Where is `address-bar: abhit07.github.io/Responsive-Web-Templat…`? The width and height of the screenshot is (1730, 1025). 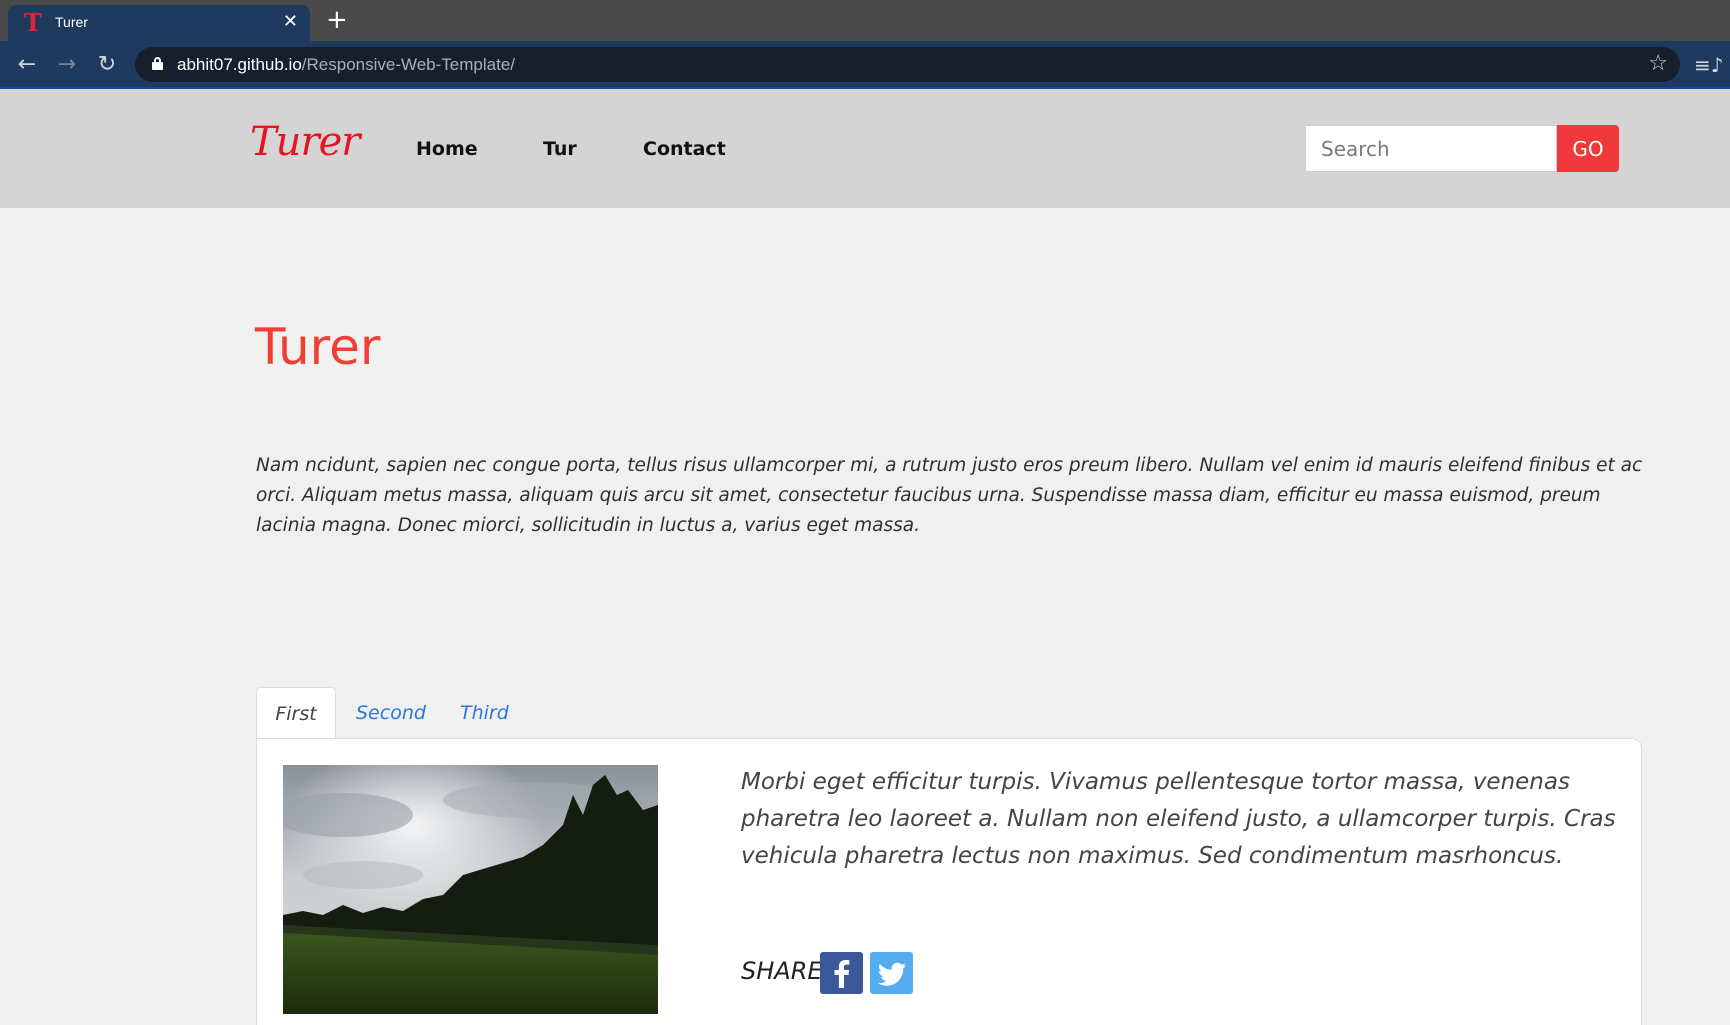 address-bar: abhit07.github.io/Responsive-Web-Templat… is located at coordinates (907, 64).